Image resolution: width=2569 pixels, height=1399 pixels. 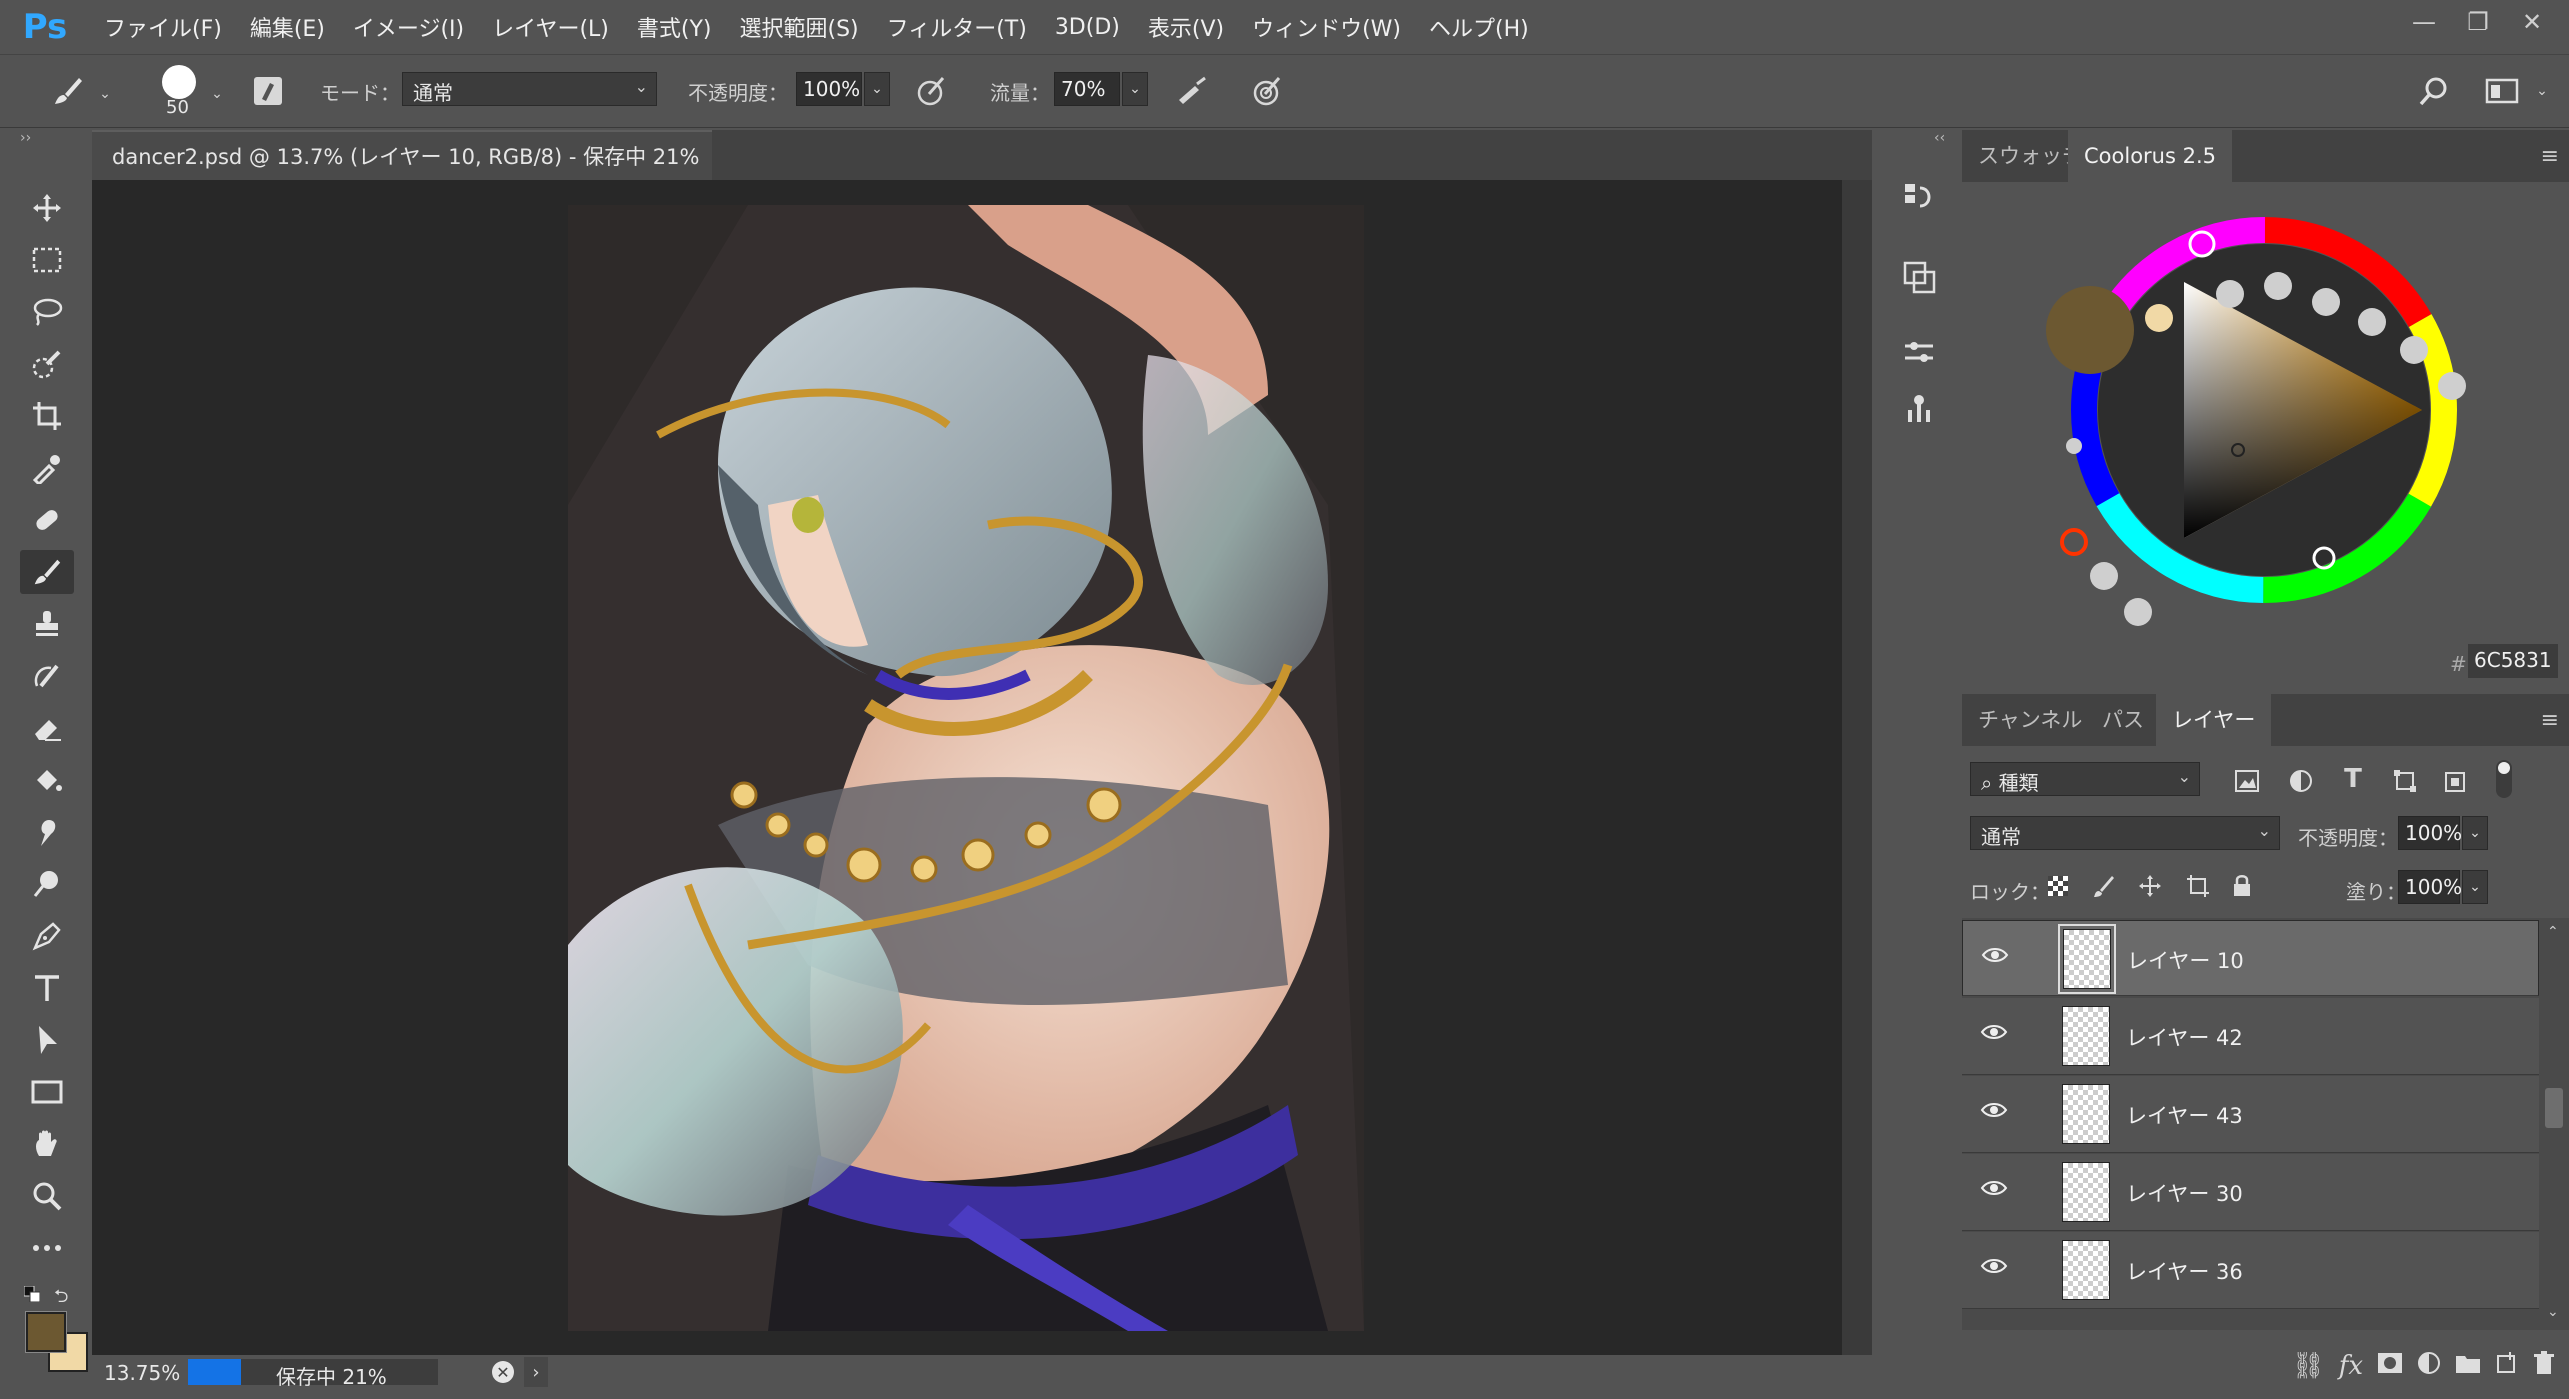 I want to click on default-colors-icon, so click(x=32, y=1294).